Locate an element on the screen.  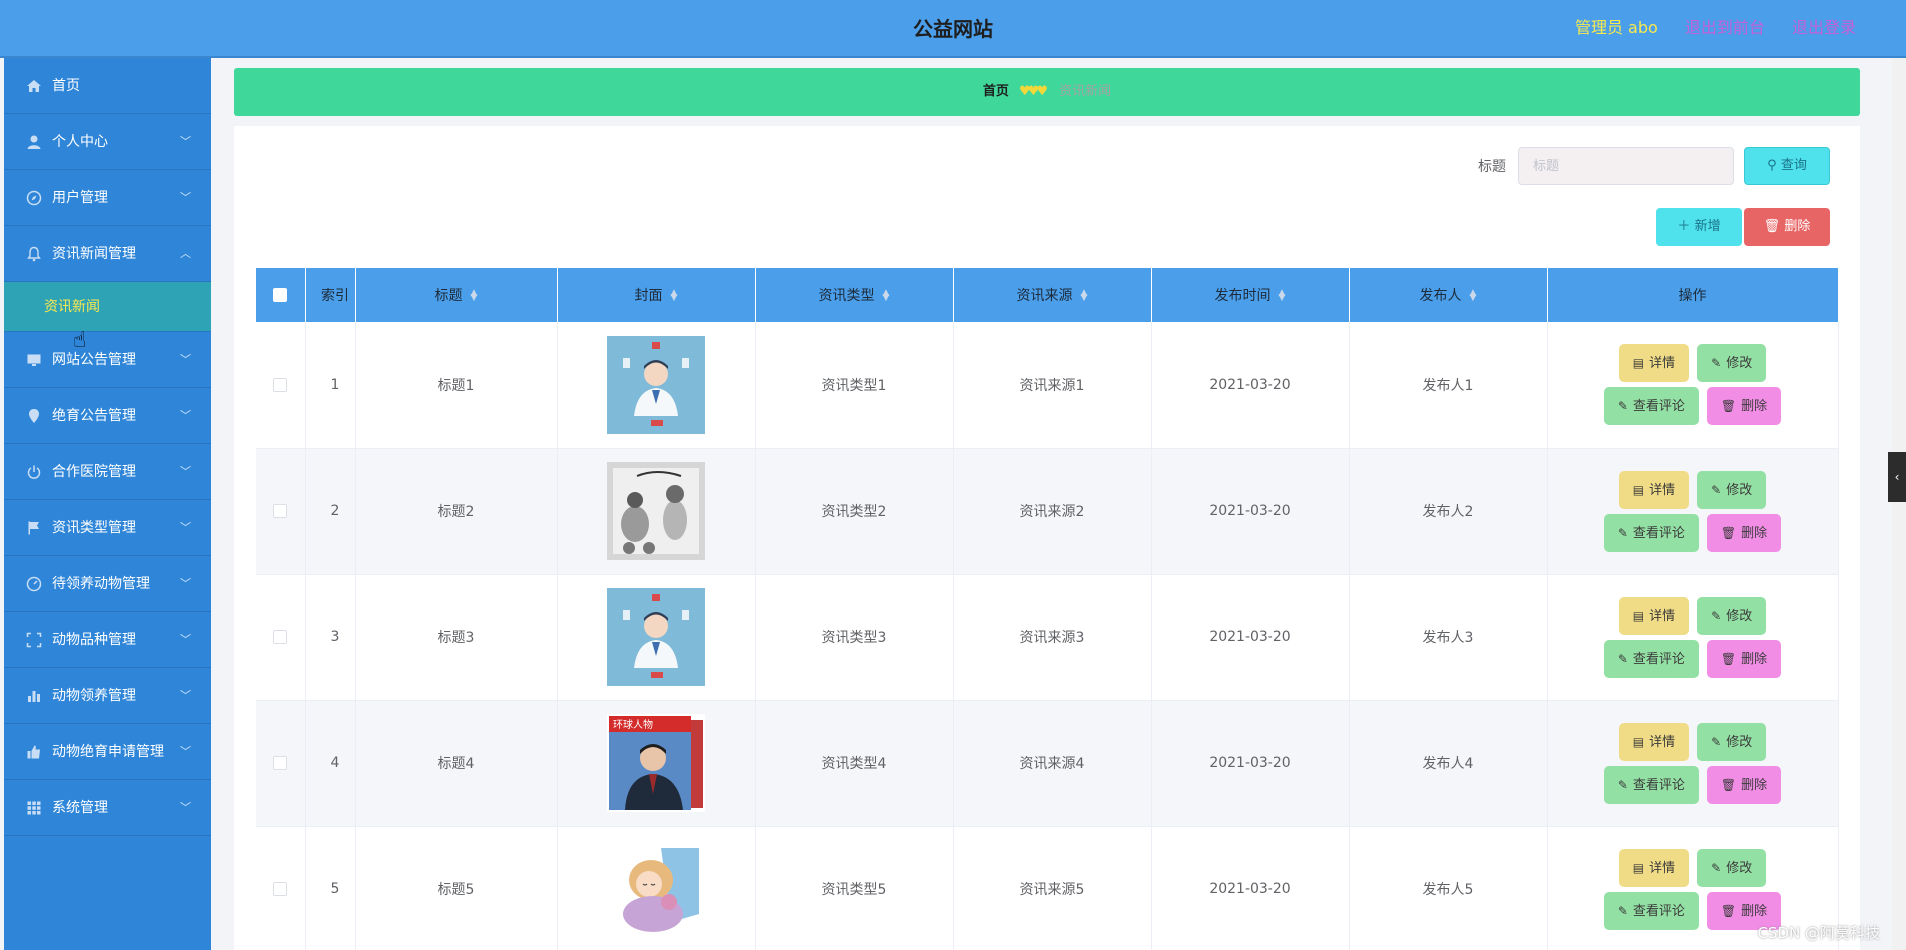
plus-icon: ＋ is located at coordinates (1684, 226).